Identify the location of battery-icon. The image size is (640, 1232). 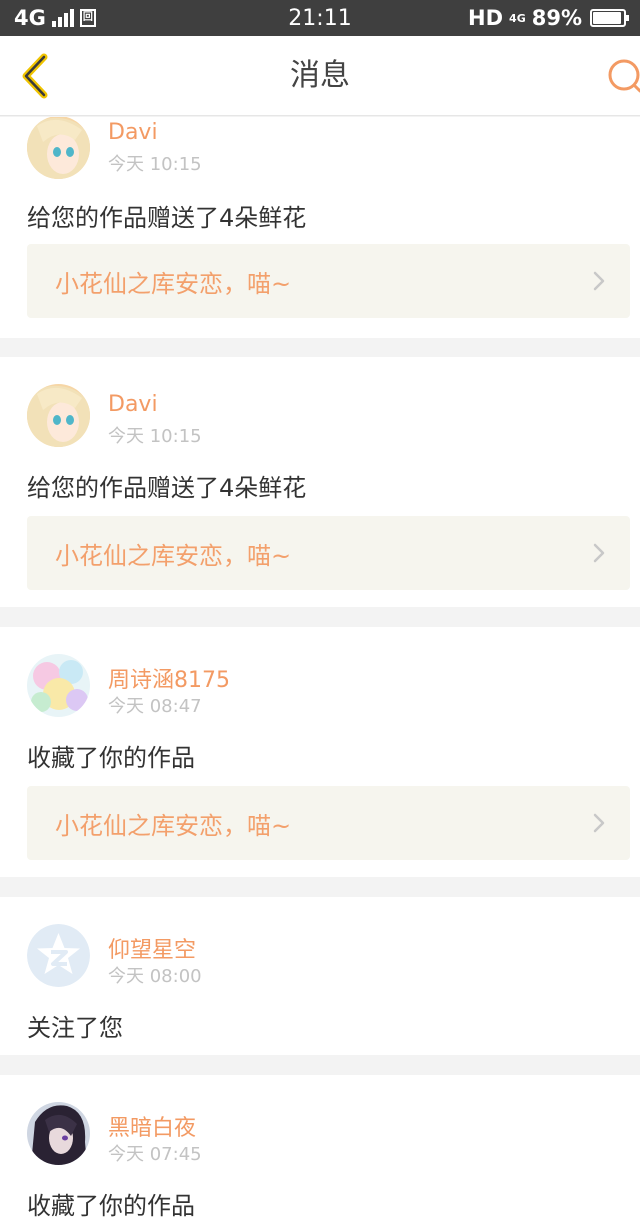
(609, 18).